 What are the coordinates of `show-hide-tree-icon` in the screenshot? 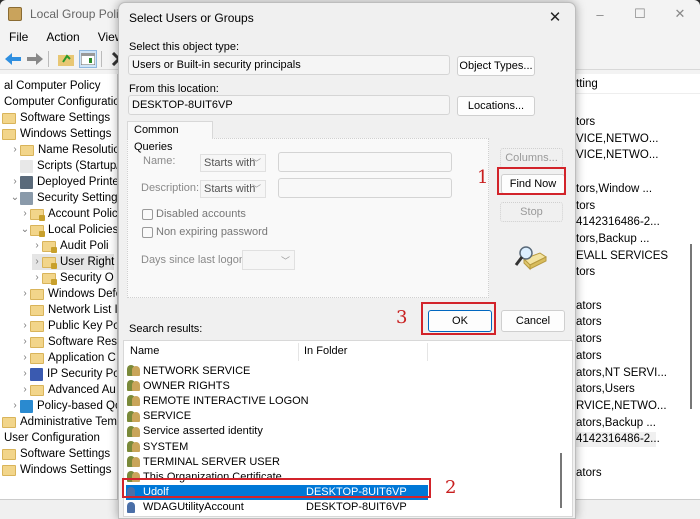 It's located at (88, 58).